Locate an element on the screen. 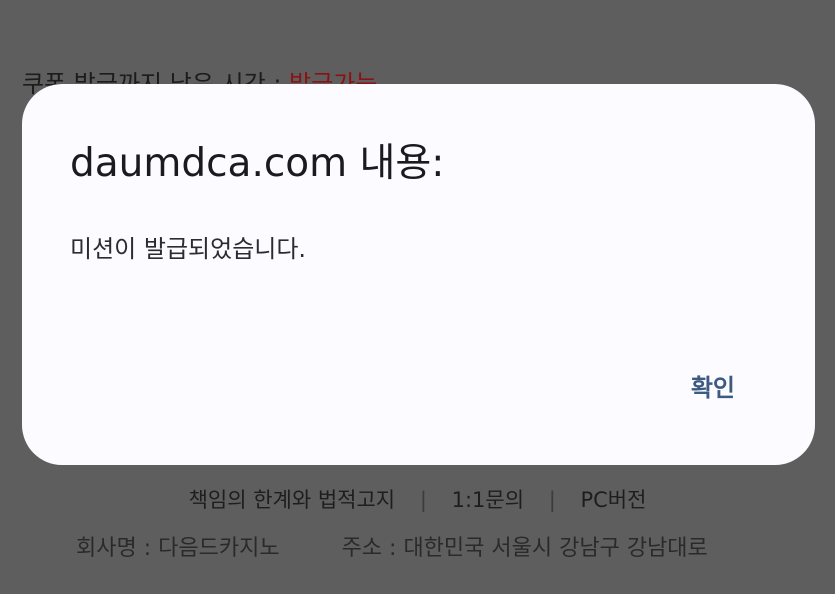  company-address: 주소 : 대한민국 서울시 강남구 강남대로 is located at coordinates (524, 548).